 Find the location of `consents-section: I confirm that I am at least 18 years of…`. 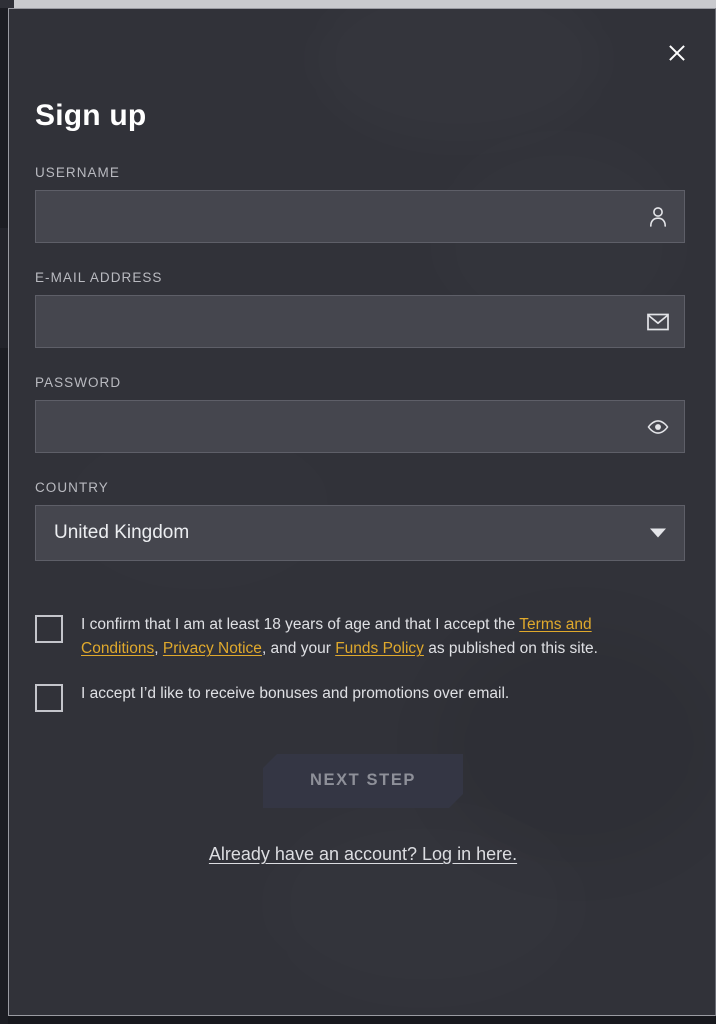

consents-section: I confirm that I am at least 18 years of… is located at coordinates (363, 662).